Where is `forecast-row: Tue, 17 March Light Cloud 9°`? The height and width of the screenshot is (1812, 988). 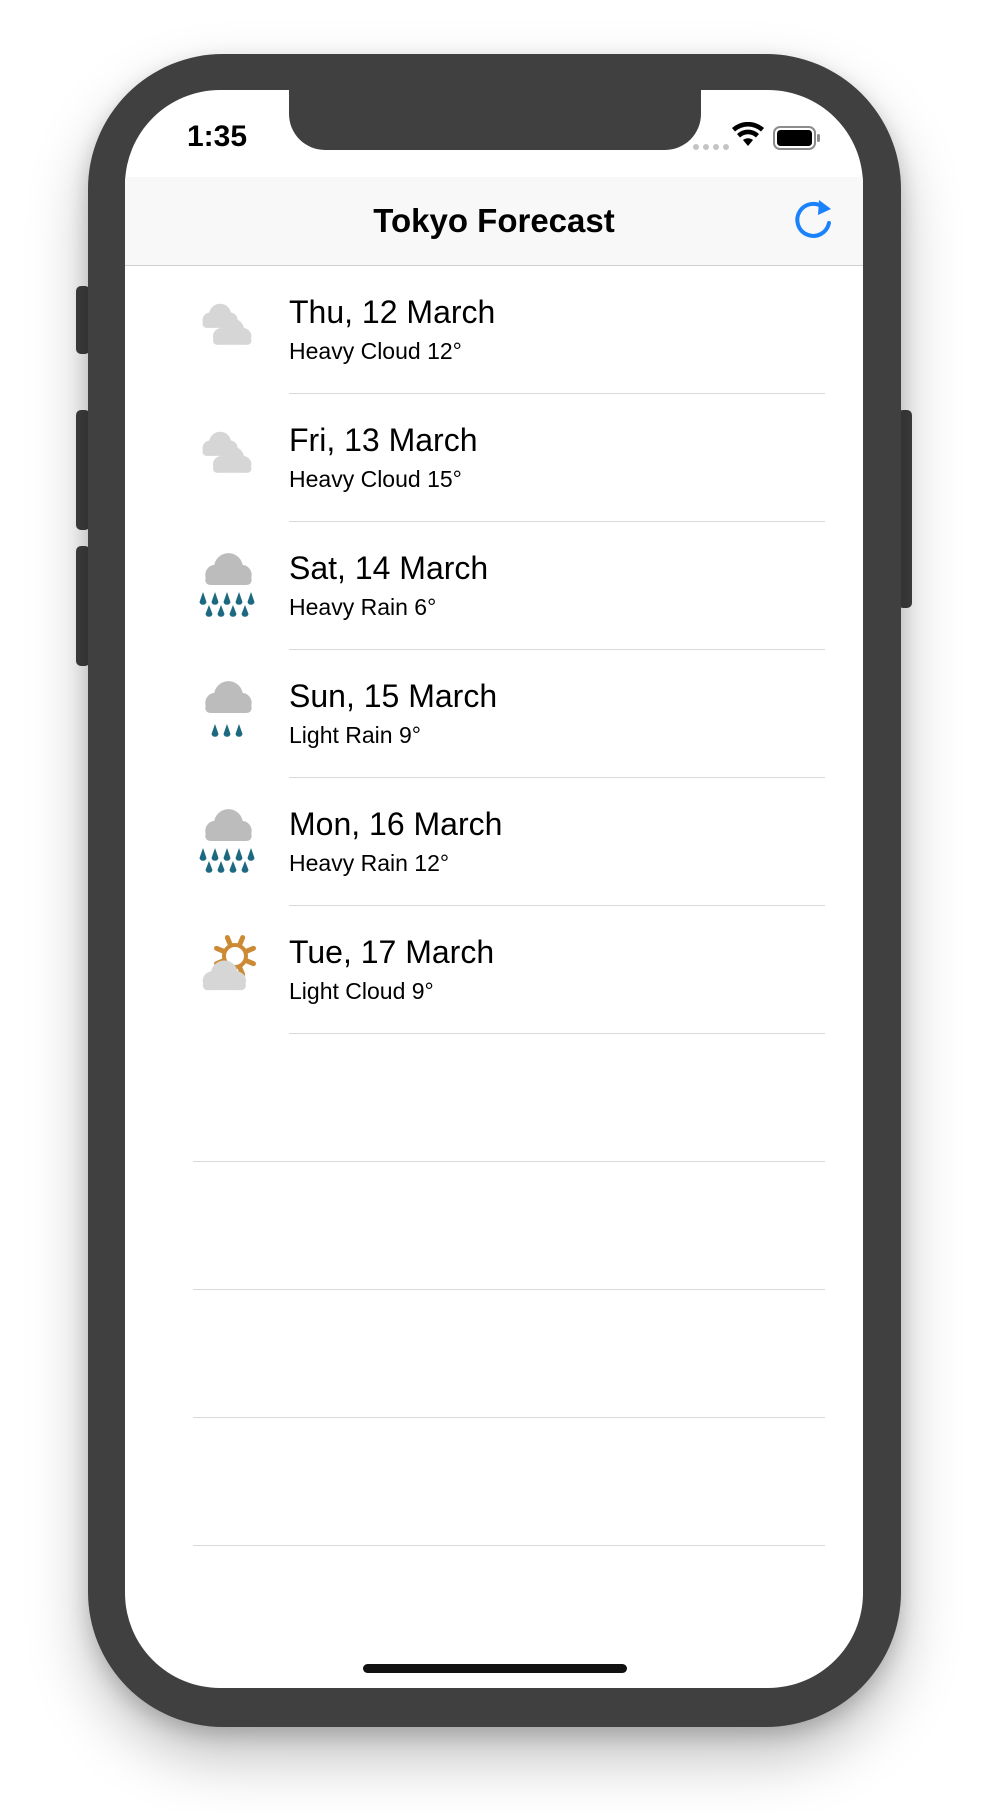 forecast-row: Tue, 17 March Light Cloud 9° is located at coordinates (494, 970).